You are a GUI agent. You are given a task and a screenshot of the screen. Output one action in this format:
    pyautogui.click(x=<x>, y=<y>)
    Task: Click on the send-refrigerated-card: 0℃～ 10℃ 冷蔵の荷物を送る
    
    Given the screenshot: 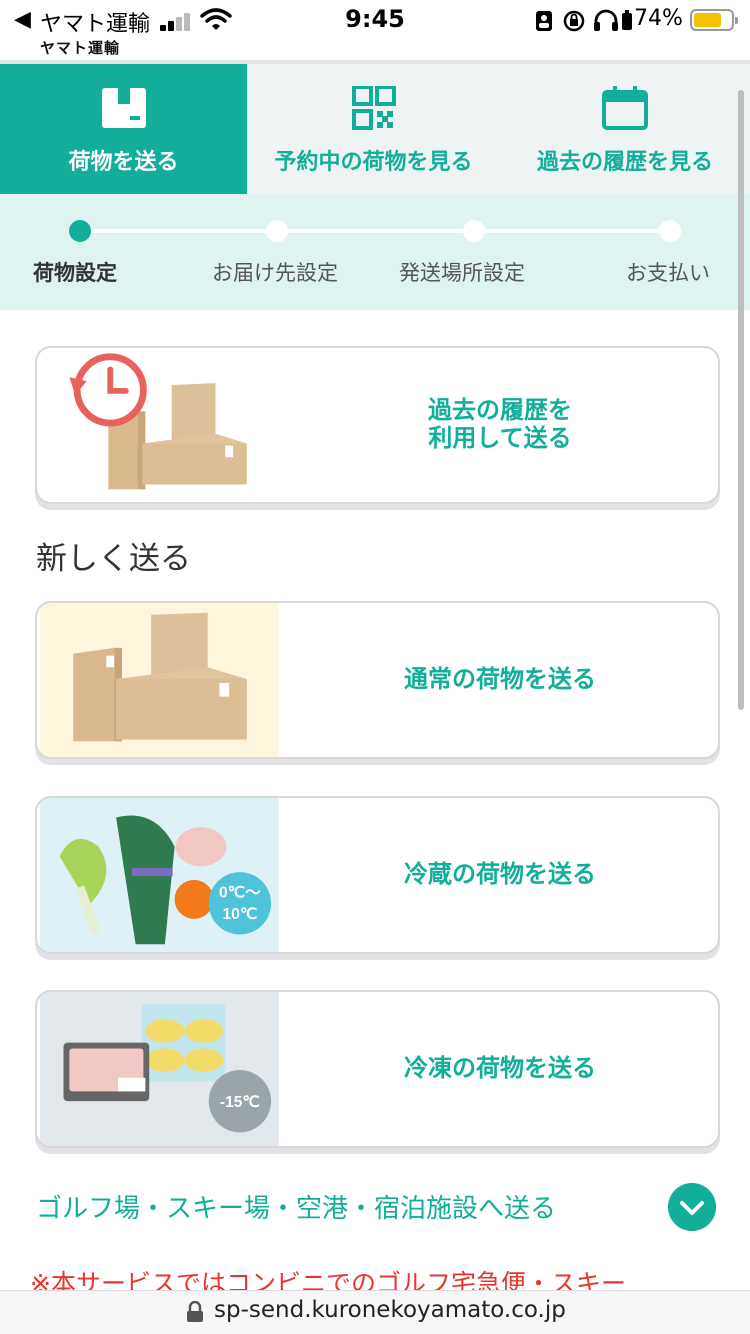 What is the action you would take?
    pyautogui.click(x=377, y=875)
    